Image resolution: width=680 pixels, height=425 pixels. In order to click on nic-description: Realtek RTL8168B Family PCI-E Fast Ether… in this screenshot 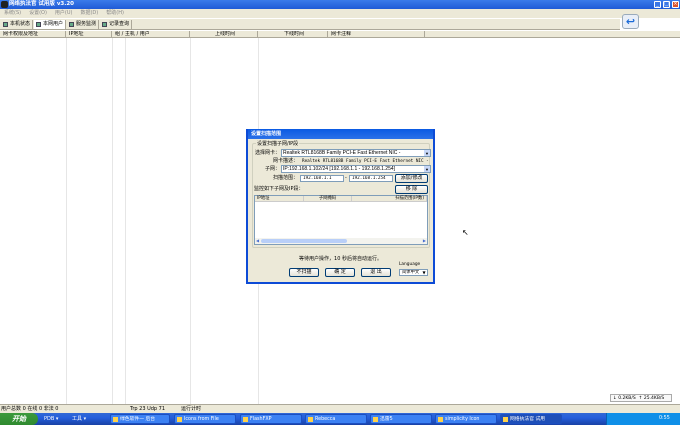, I will do `click(365, 161)`.